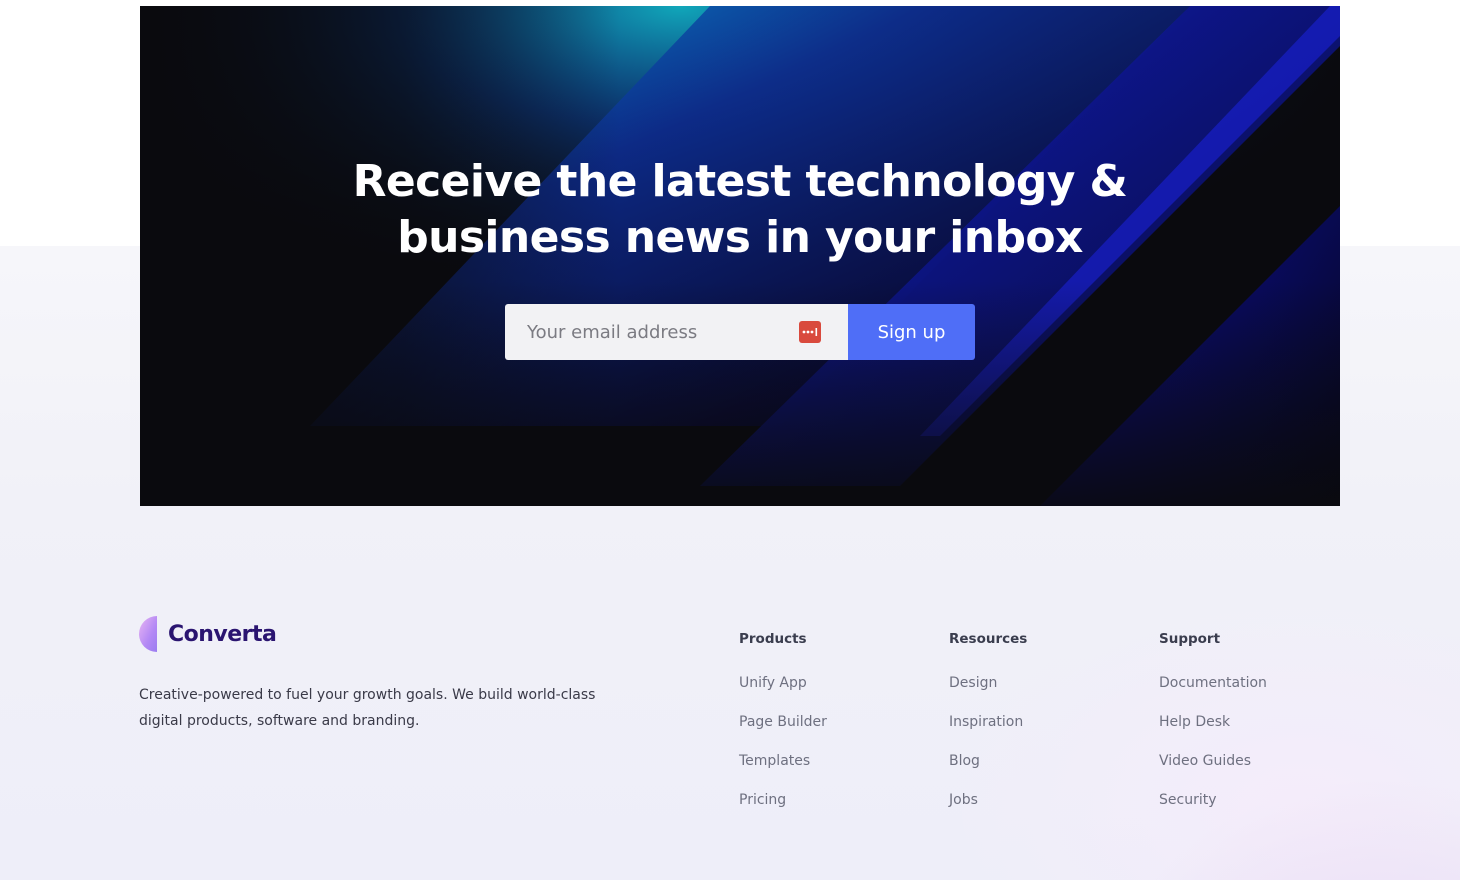 This screenshot has width=1460, height=880. What do you see at coordinates (1249, 722) in the screenshot?
I see `footer-link-help-desk: Help Desk` at bounding box center [1249, 722].